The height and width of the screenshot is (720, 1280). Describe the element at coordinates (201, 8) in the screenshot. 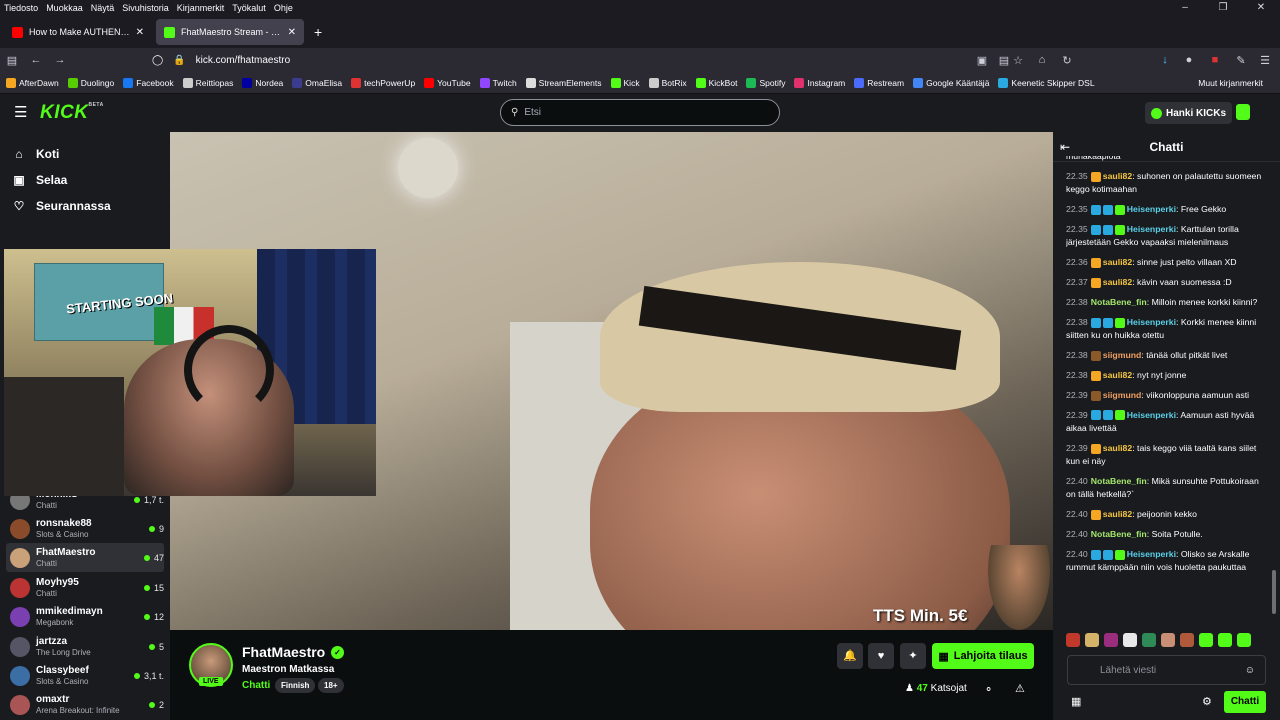

I see `menu-item: Kirjanmerkit` at that location.